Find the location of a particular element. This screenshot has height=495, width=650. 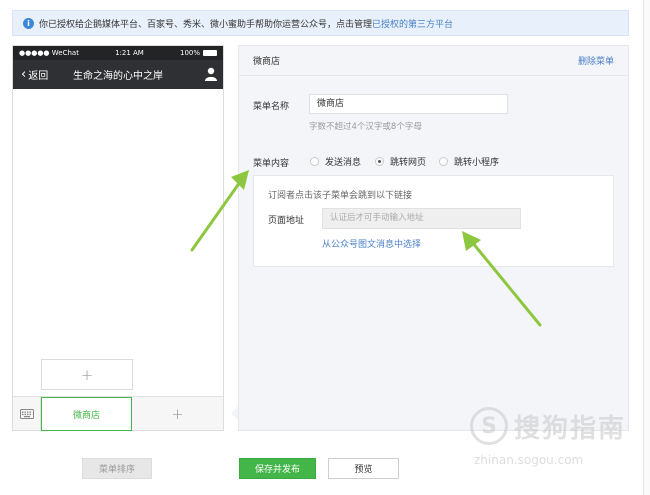

sogou-logo-icon: S is located at coordinates (489, 426).